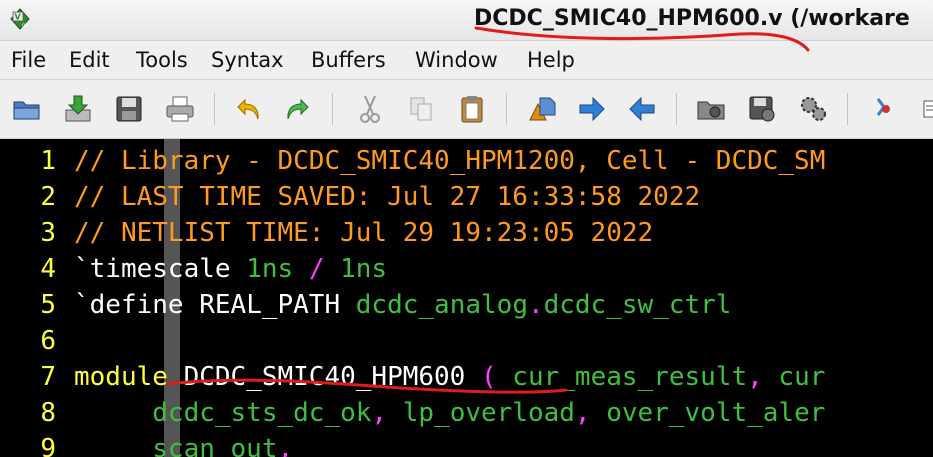 The height and width of the screenshot is (457, 933). What do you see at coordinates (421, 109) in the screenshot?
I see `copy-icon` at bounding box center [421, 109].